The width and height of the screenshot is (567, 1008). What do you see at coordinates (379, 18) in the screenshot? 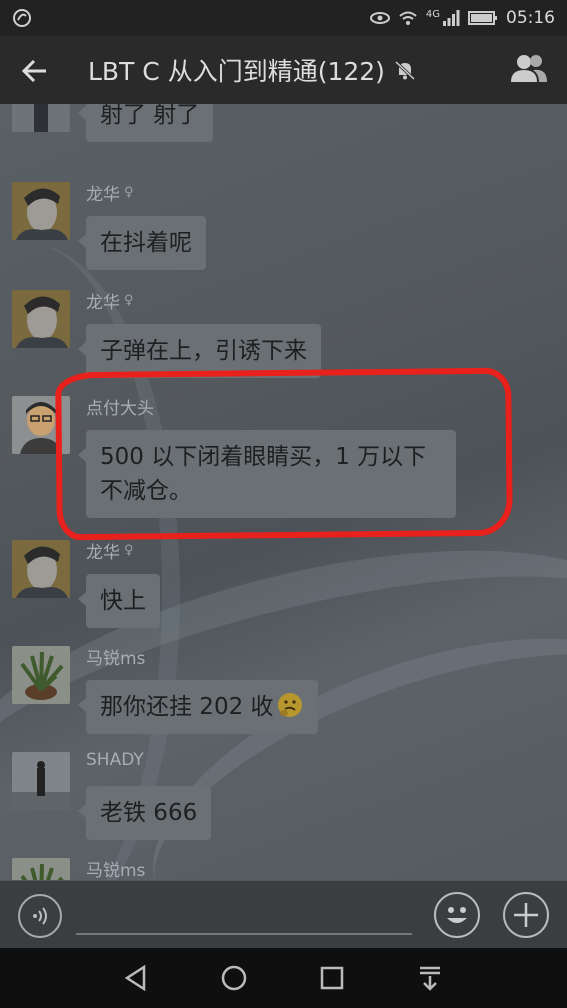
I see `eye-comfort-icon` at bounding box center [379, 18].